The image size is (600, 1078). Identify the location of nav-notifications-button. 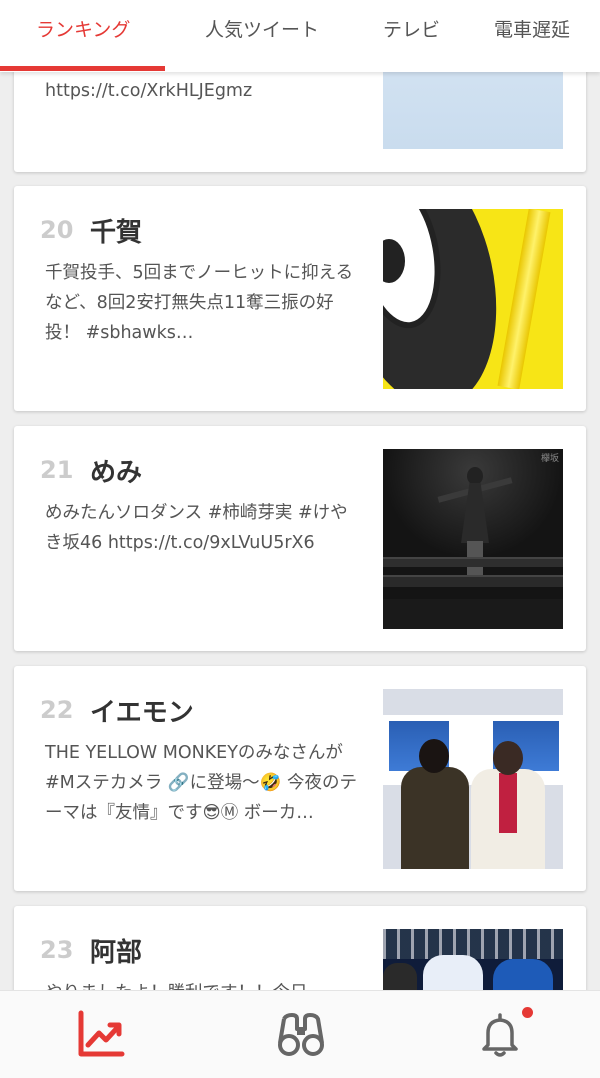
(504, 1033).